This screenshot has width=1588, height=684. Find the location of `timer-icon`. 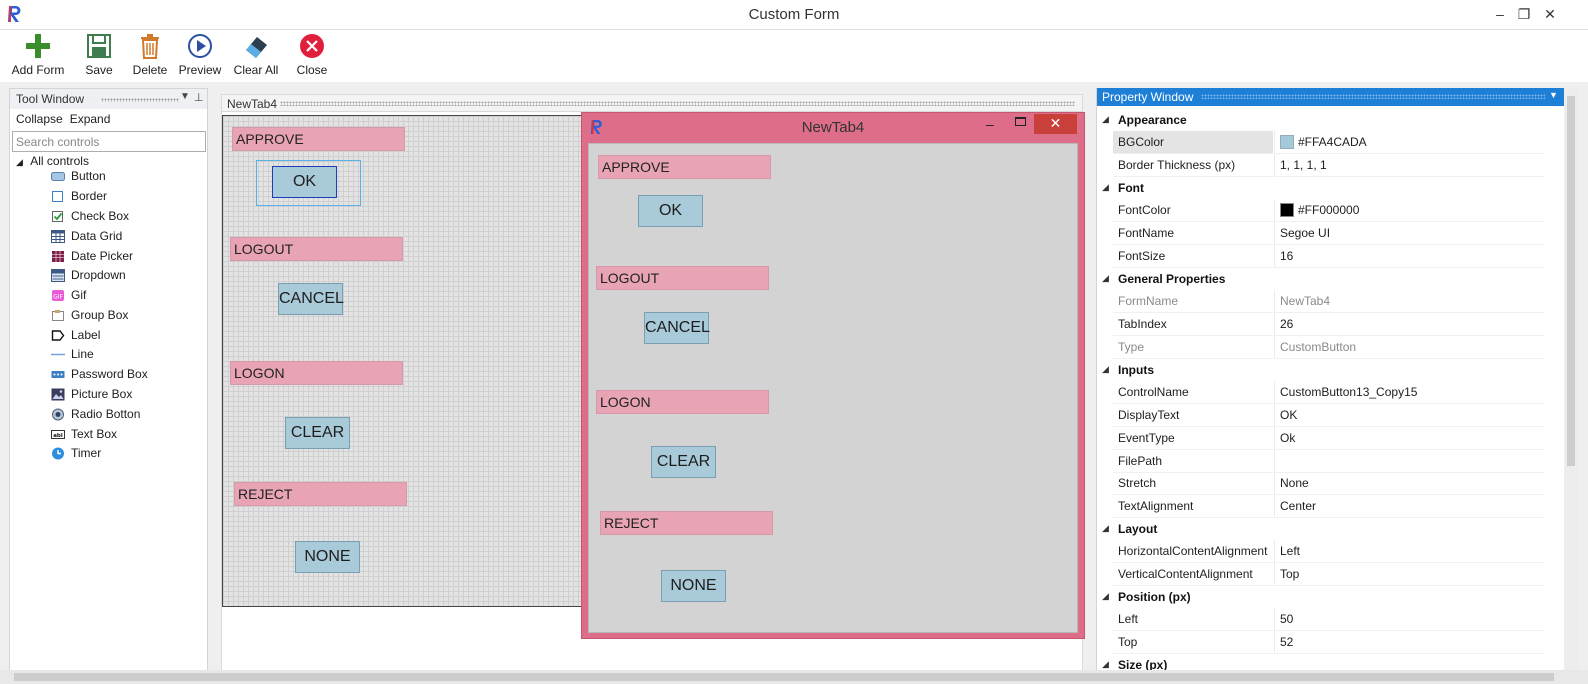

timer-icon is located at coordinates (58, 453).